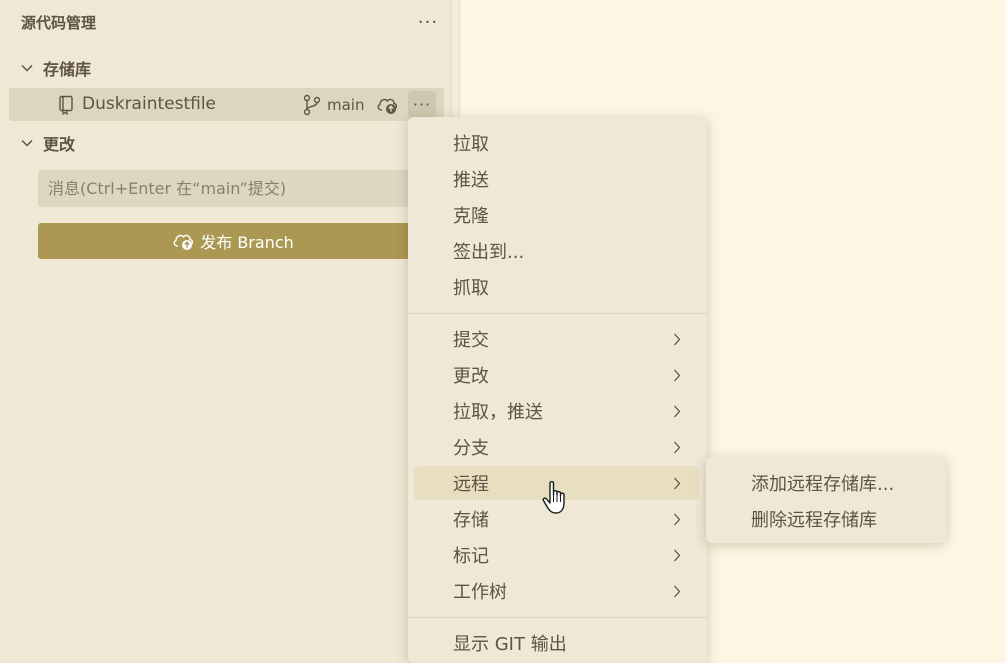 The image size is (1006, 663). I want to click on menu-item-commit: 提交, so click(556, 339).